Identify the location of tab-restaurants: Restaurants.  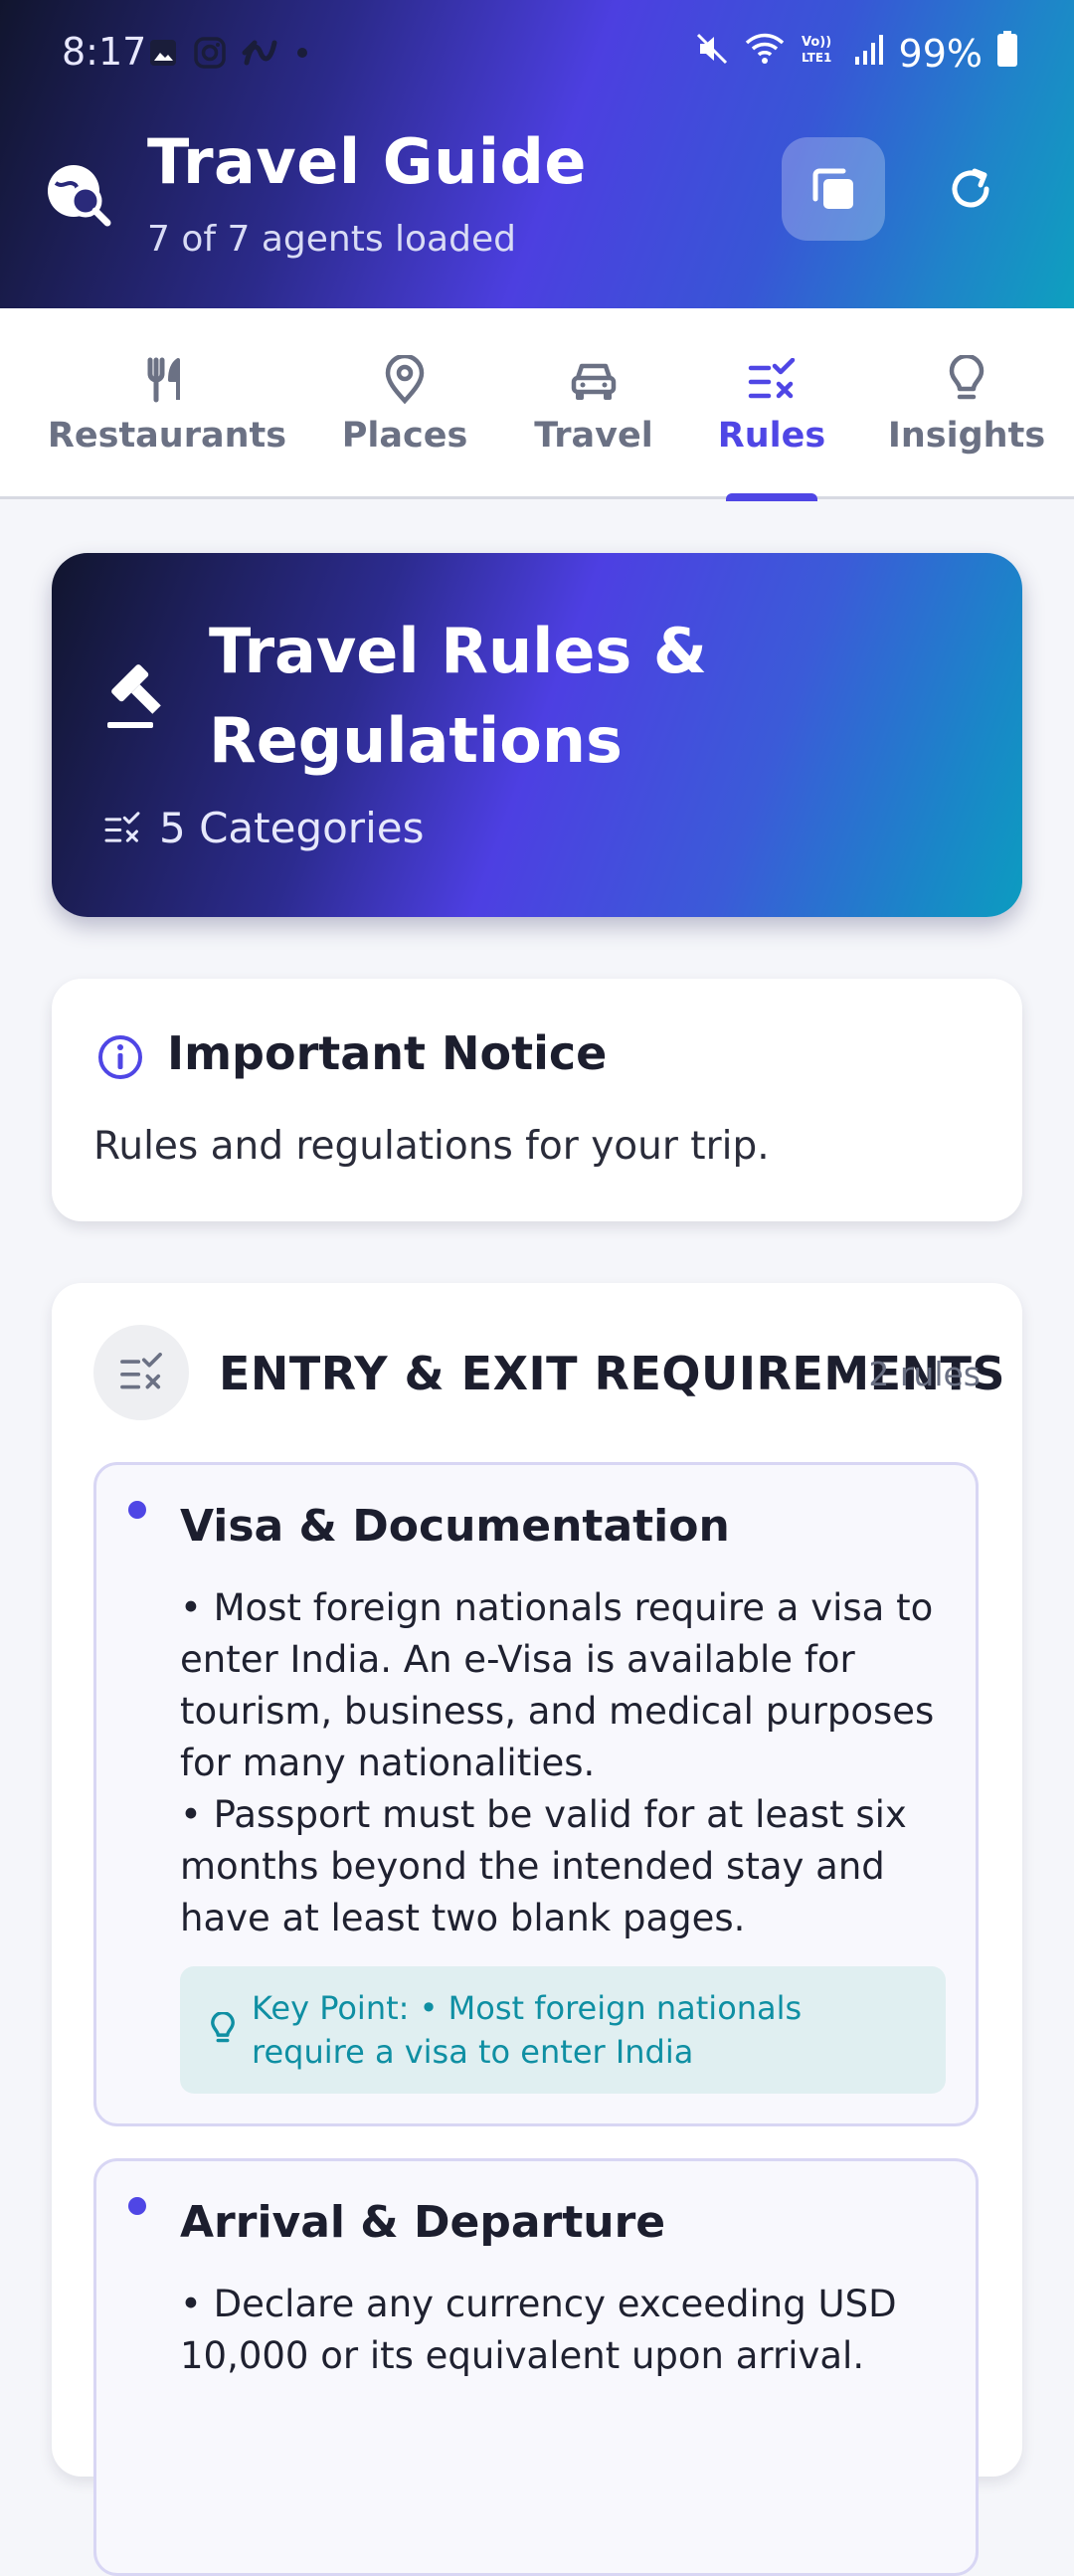
(167, 403).